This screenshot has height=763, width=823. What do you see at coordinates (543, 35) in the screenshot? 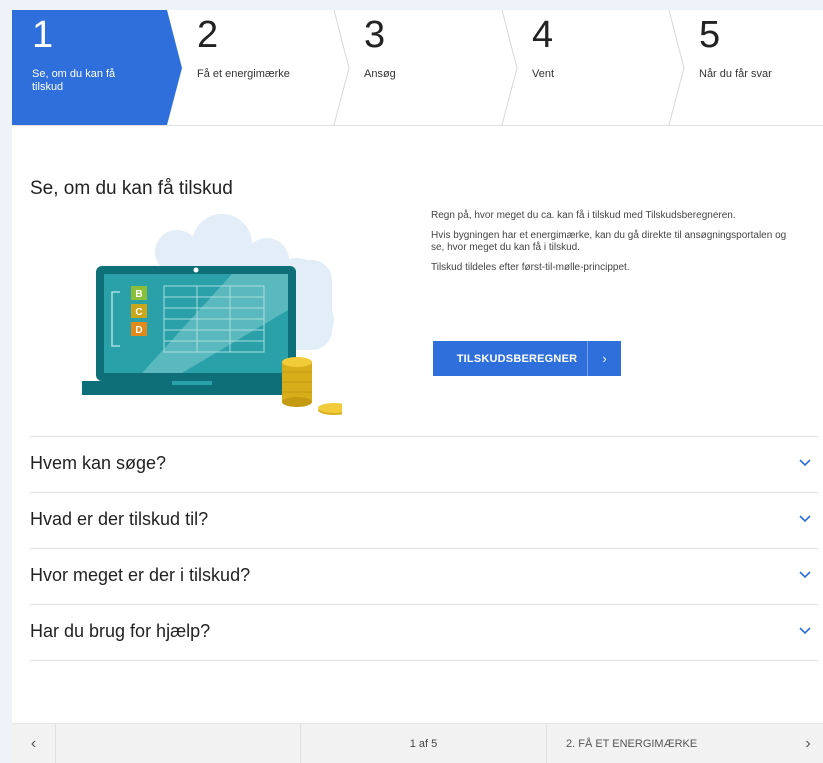
I see `step-number: 4` at bounding box center [543, 35].